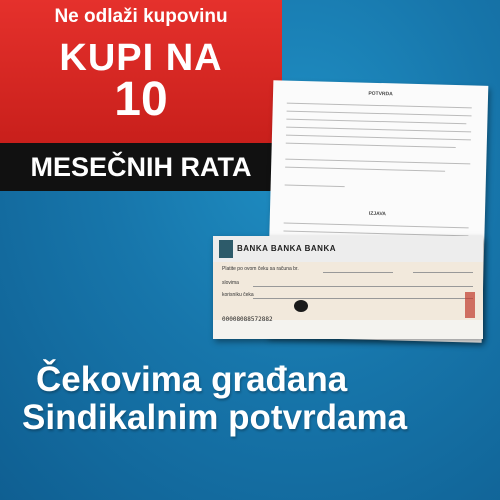 The width and height of the screenshot is (500, 500). I want to click on check-holder: korisniku čeka, so click(238, 295).